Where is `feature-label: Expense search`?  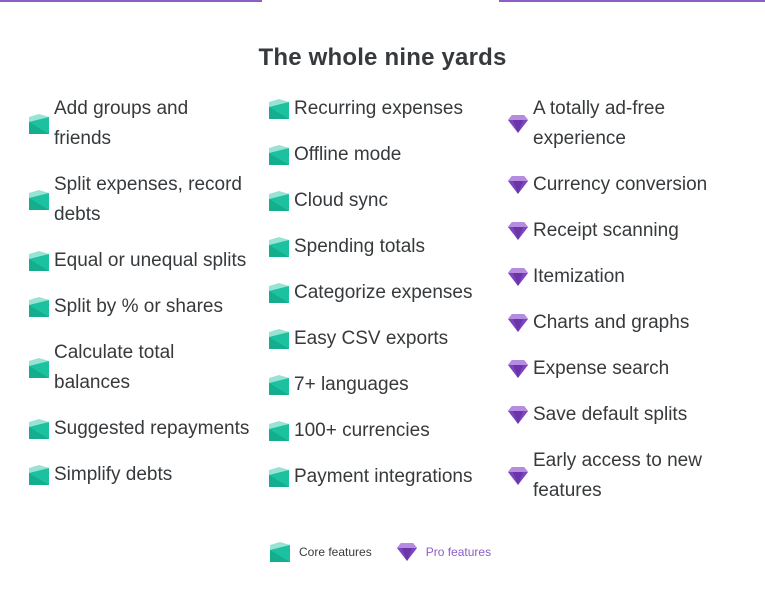
feature-label: Expense search is located at coordinates (601, 368).